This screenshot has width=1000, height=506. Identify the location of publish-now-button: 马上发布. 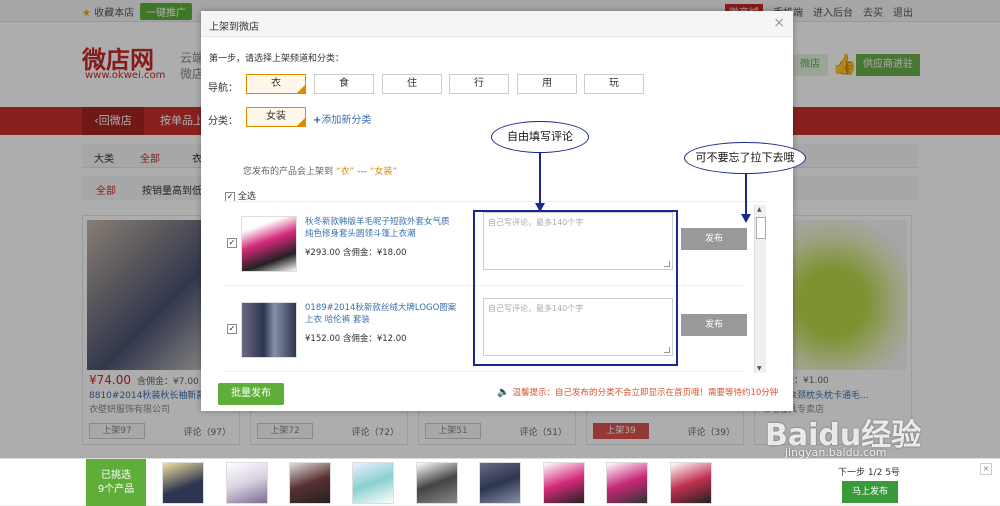
(870, 492).